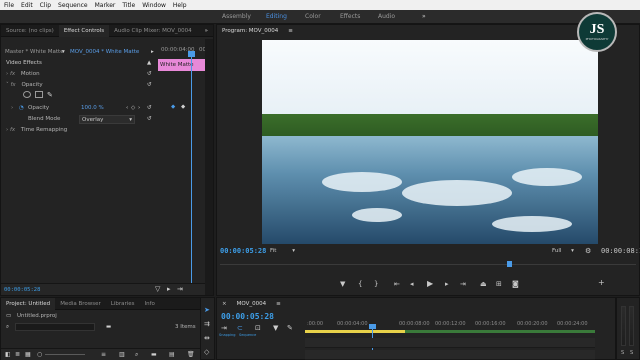 This screenshot has width=640, height=360. I want to click on new-item-icon: ▤, so click(172, 354).